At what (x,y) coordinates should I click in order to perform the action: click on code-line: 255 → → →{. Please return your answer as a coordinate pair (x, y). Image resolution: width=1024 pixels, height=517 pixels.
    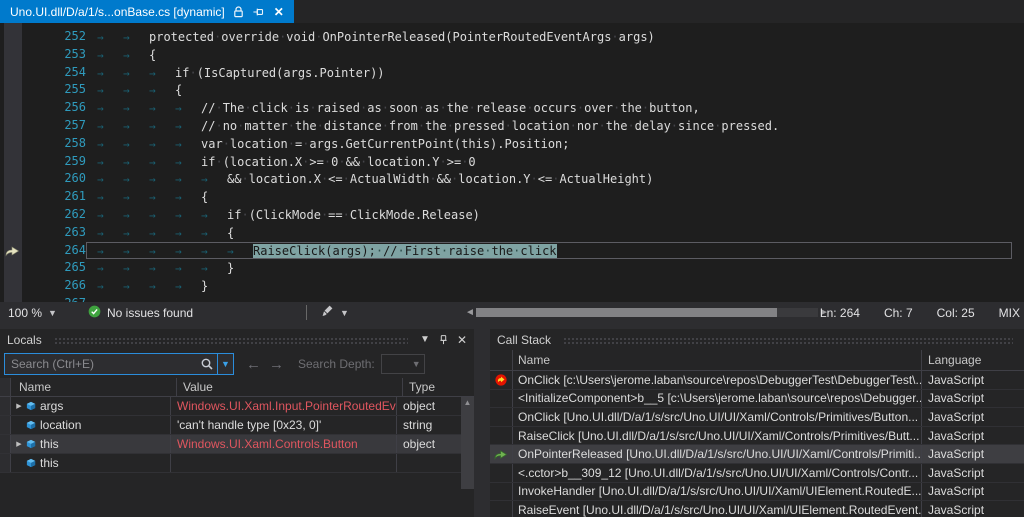
    Looking at the image, I should click on (512, 90).